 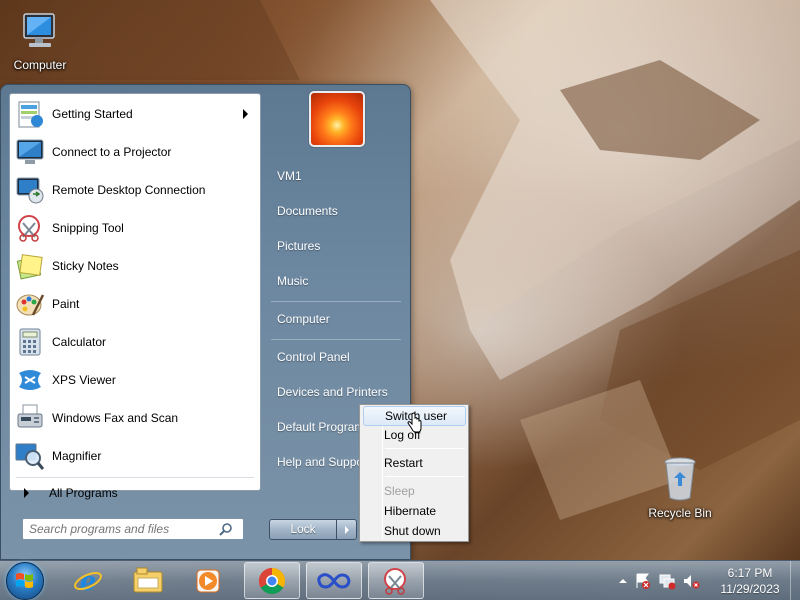 I want to click on menu-item-shut-down: Shut down, so click(x=414, y=531).